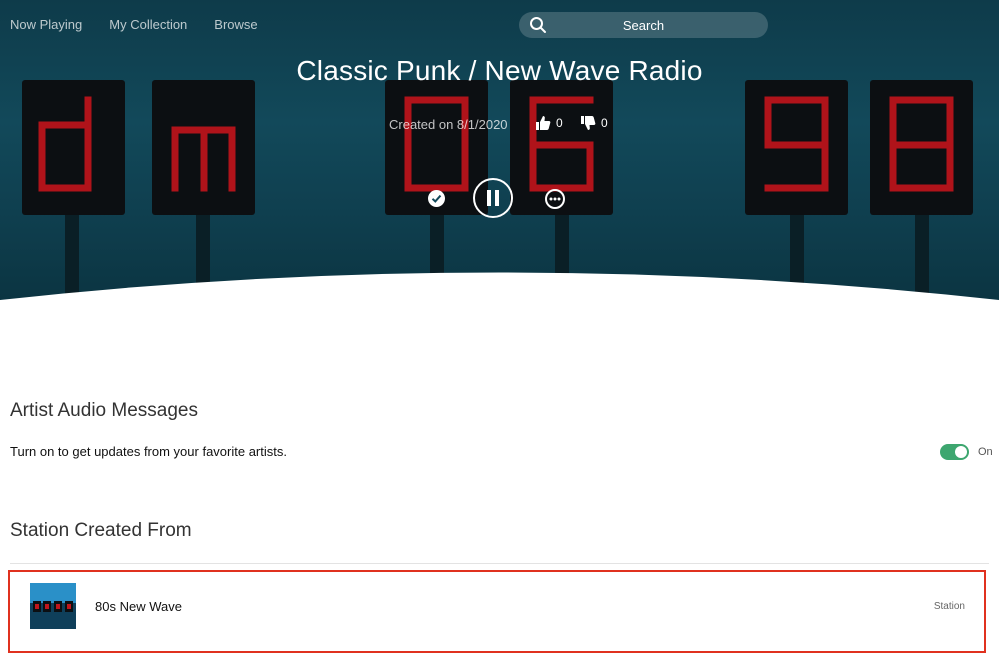 Image resolution: width=999 pixels, height=662 pixels. I want to click on top-nav: Now Playing My Collection Browse, so click(134, 24).